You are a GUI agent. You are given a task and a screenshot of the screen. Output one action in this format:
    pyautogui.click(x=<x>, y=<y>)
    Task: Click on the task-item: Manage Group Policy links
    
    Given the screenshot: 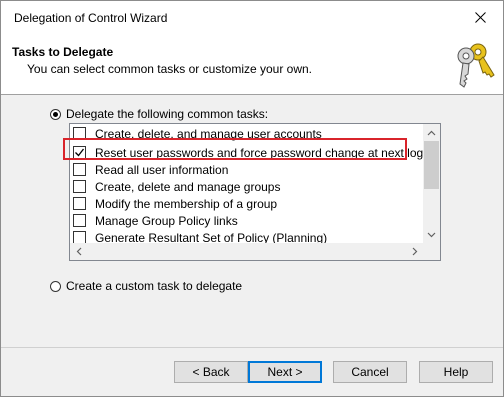 What is the action you would take?
    pyautogui.click(x=155, y=220)
    